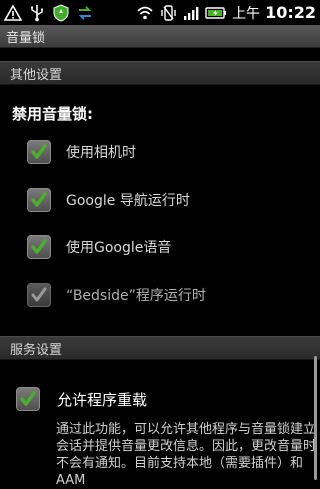 The height and width of the screenshot is (489, 320). What do you see at coordinates (160, 399) in the screenshot?
I see `list-item-allow-override: 允许程序重载` at bounding box center [160, 399].